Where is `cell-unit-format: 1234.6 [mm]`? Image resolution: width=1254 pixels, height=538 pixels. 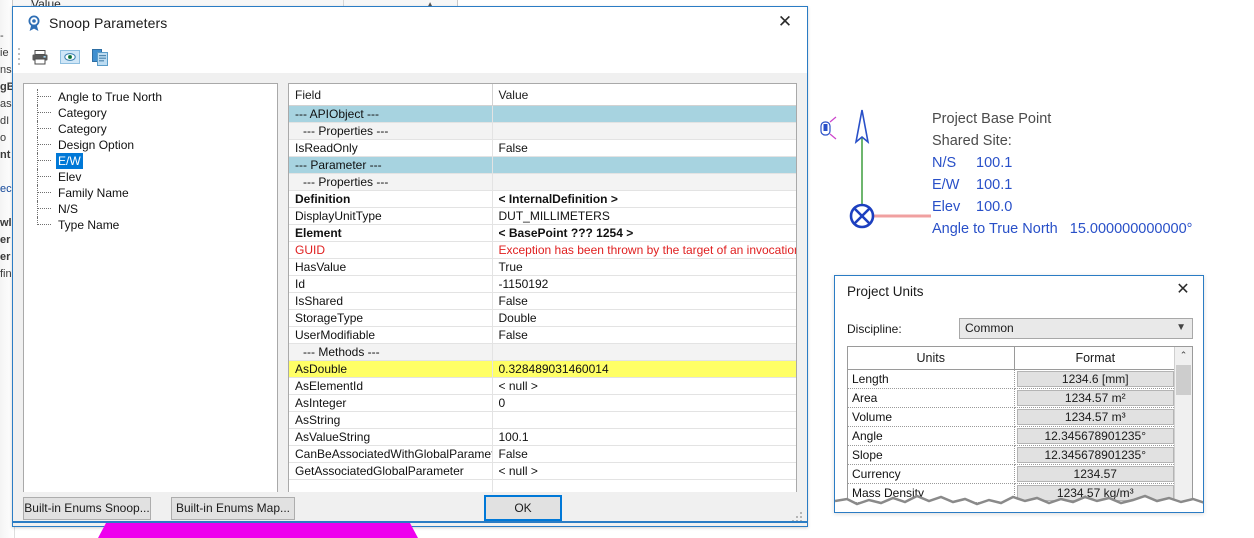 cell-unit-format: 1234.6 [mm] is located at coordinates (1095, 379).